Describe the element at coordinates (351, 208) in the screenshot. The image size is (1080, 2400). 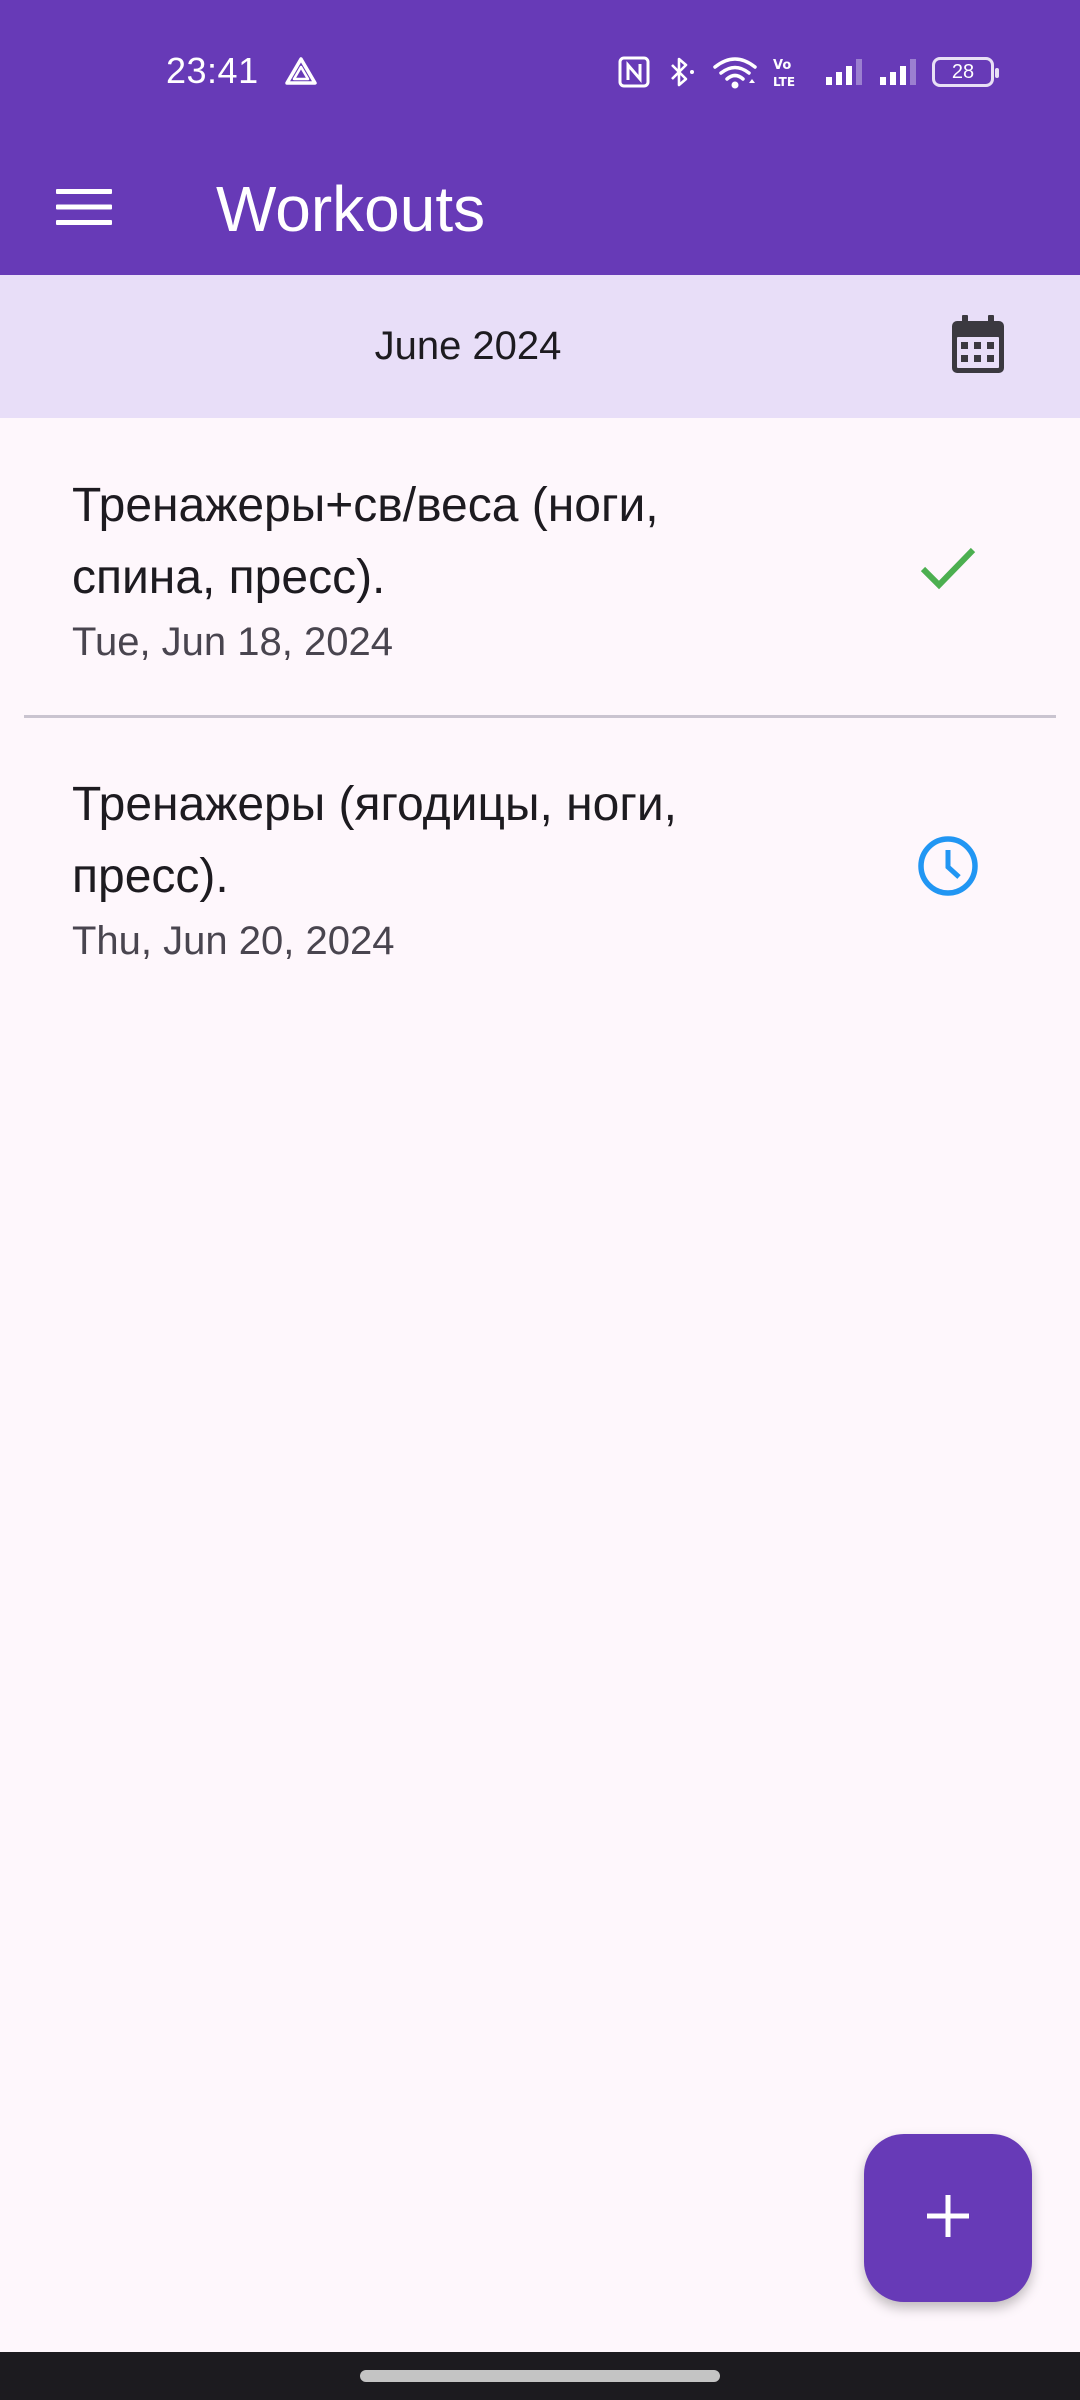
I see `page-title: Workouts` at that location.